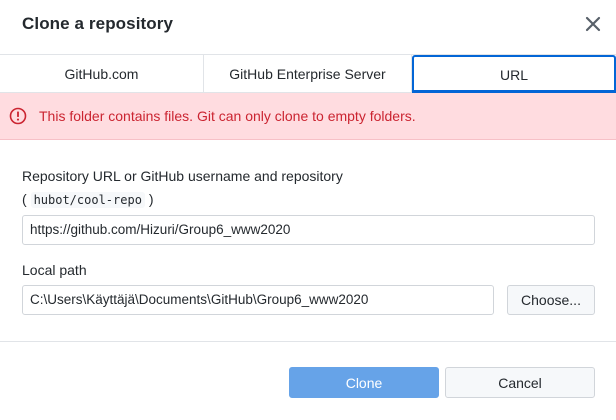 This screenshot has height=420, width=616. I want to click on close-icon, so click(593, 24).